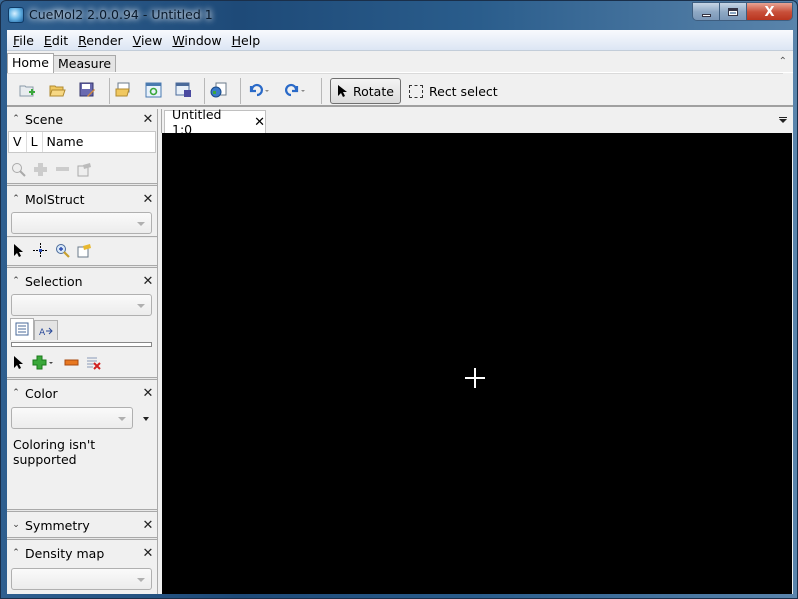 The width and height of the screenshot is (798, 599). Describe the element at coordinates (54, 452) in the screenshot. I see `color-status-message: Coloring isn't supported` at that location.